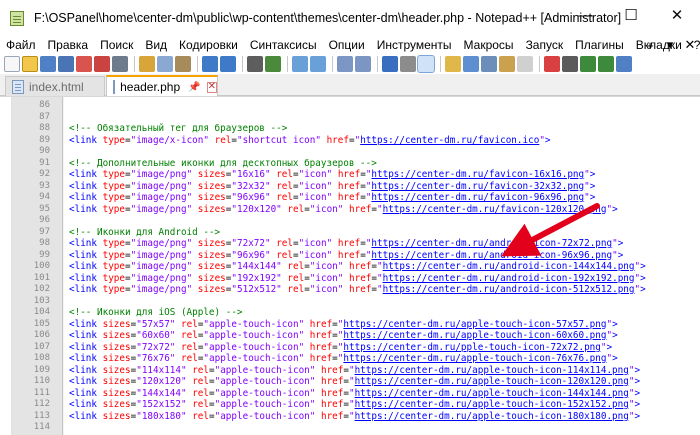 This screenshot has height=435, width=700. I want to click on line-number: 91, so click(44, 162).